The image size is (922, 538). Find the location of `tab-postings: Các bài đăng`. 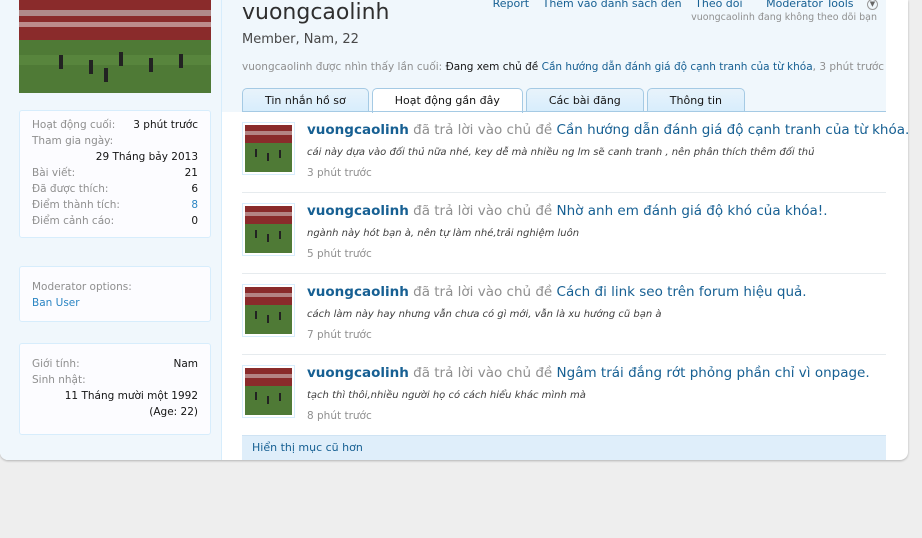

tab-postings: Các bài đăng is located at coordinates (584, 100).